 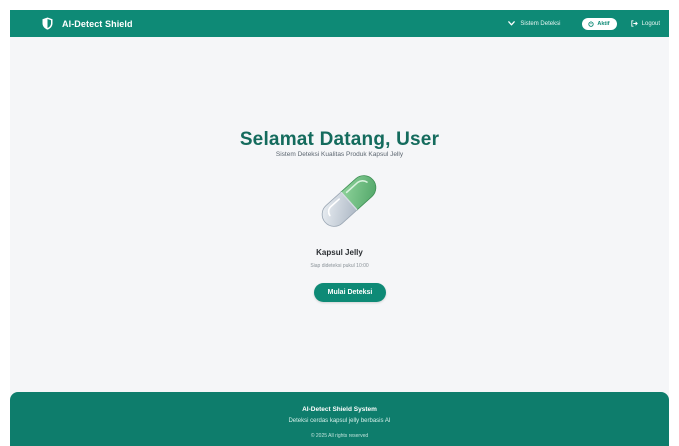 What do you see at coordinates (339, 409) in the screenshot?
I see `footer-title: AI-Detect Shield System` at bounding box center [339, 409].